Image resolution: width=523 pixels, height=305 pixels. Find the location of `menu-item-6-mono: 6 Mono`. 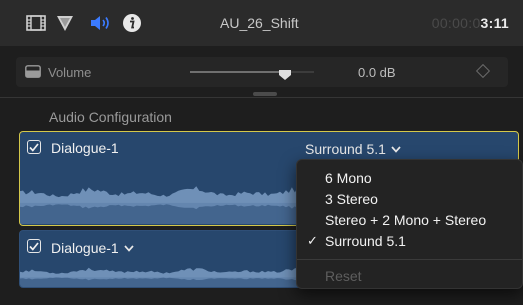

menu-item-6-mono: 6 Mono is located at coordinates (348, 178).